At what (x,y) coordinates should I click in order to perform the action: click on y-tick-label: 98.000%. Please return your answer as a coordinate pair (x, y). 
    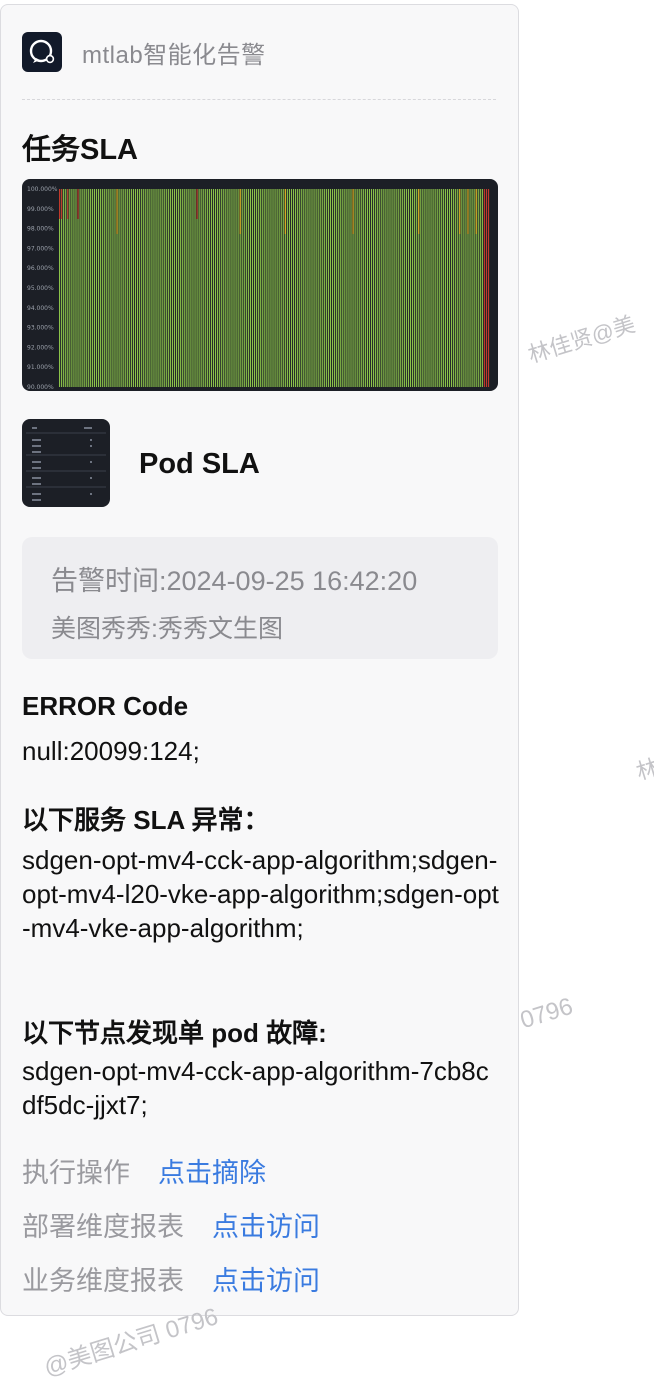
    Looking at the image, I should click on (40, 229).